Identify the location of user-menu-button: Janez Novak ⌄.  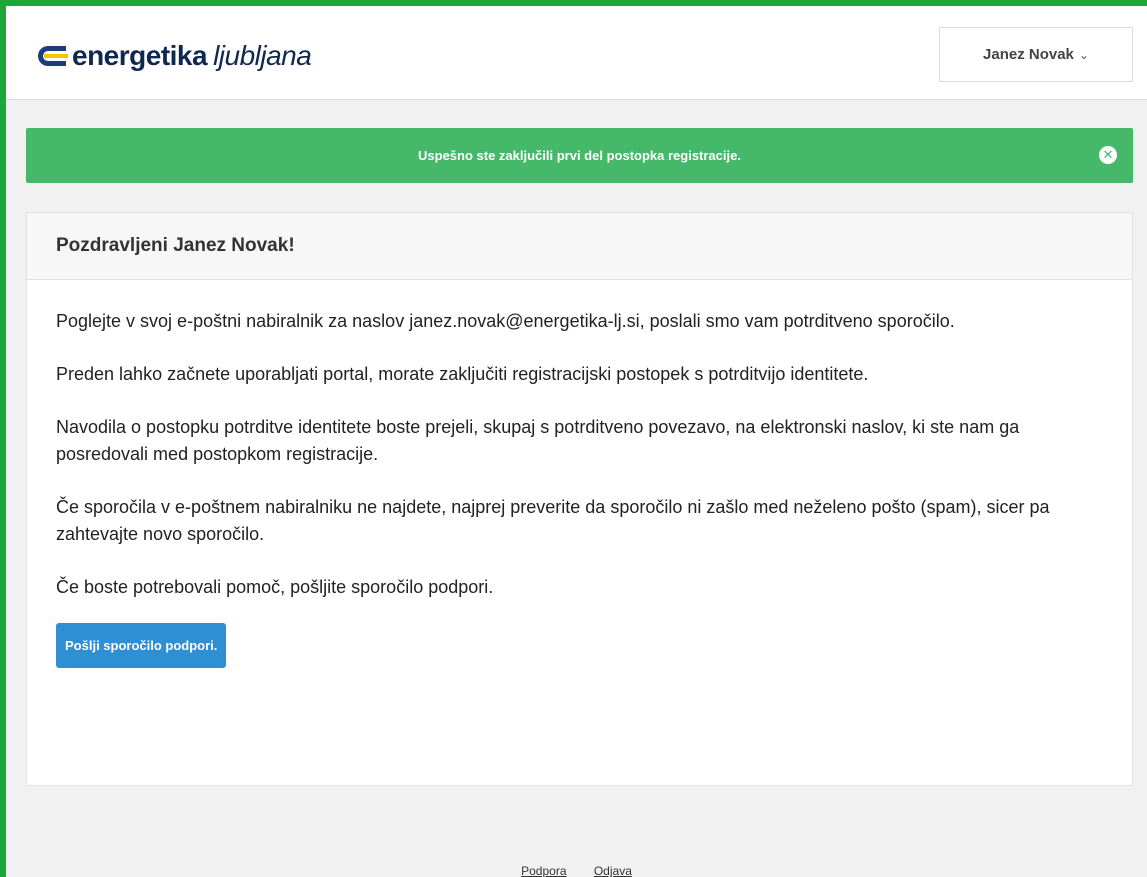
(1036, 54).